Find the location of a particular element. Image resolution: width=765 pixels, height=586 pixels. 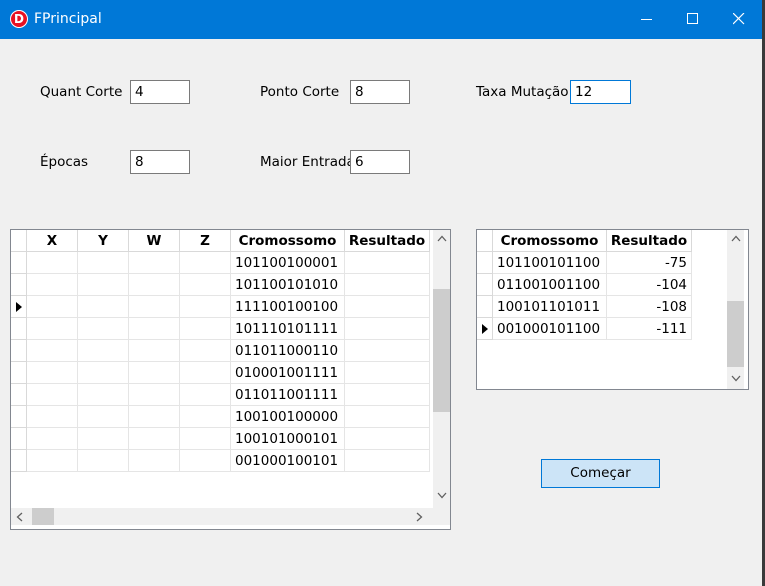

population-grid-horizontal-scrollbar is located at coordinates (222, 516).